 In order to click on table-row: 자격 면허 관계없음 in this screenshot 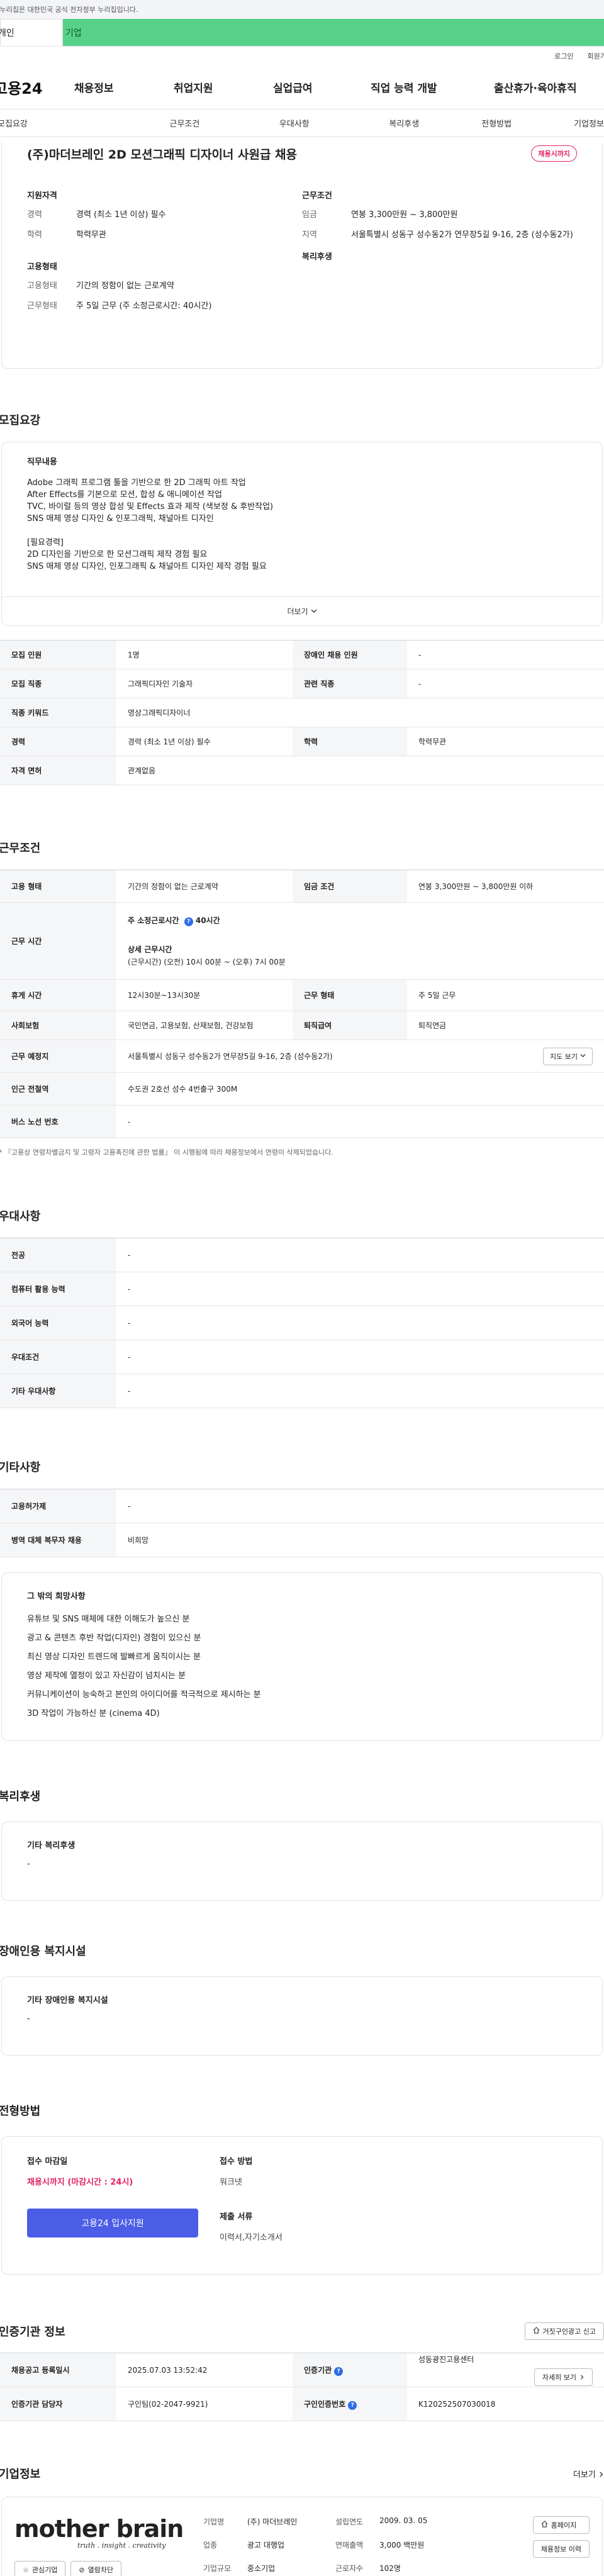, I will do `click(302, 770)`.